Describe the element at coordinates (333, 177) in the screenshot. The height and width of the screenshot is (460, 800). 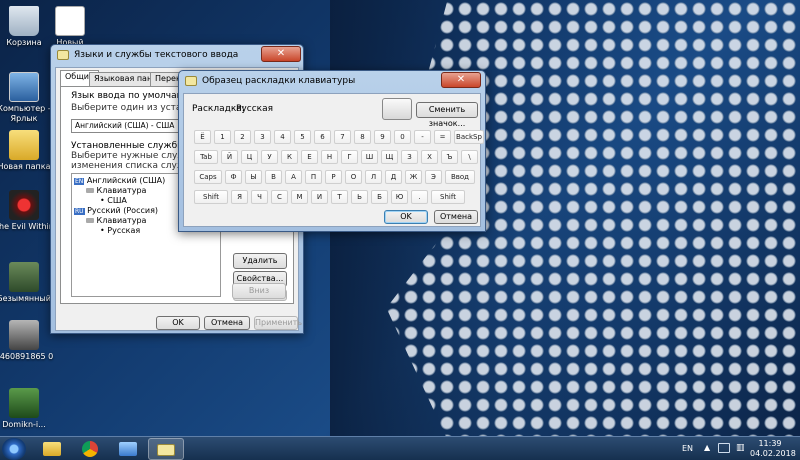
I see `key-2-6: Р` at that location.